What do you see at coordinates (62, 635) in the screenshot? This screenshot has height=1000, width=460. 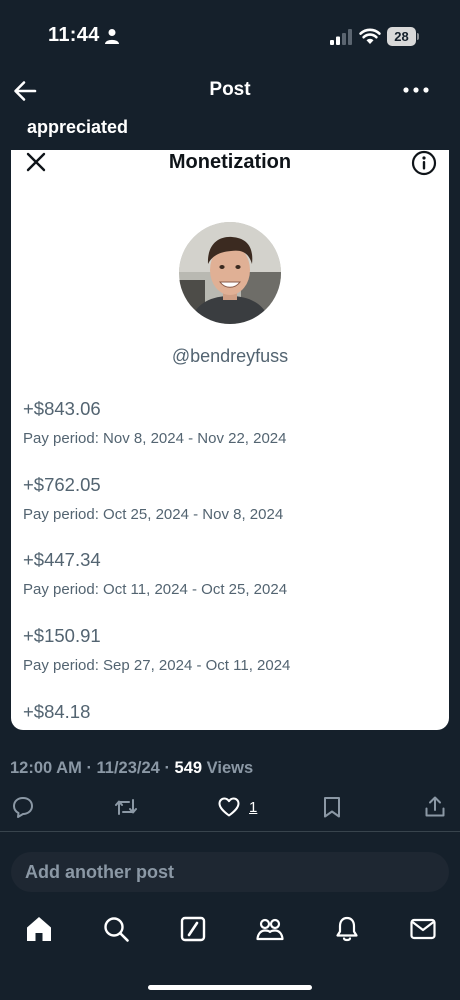 I see `payout-amount: +$150.91` at bounding box center [62, 635].